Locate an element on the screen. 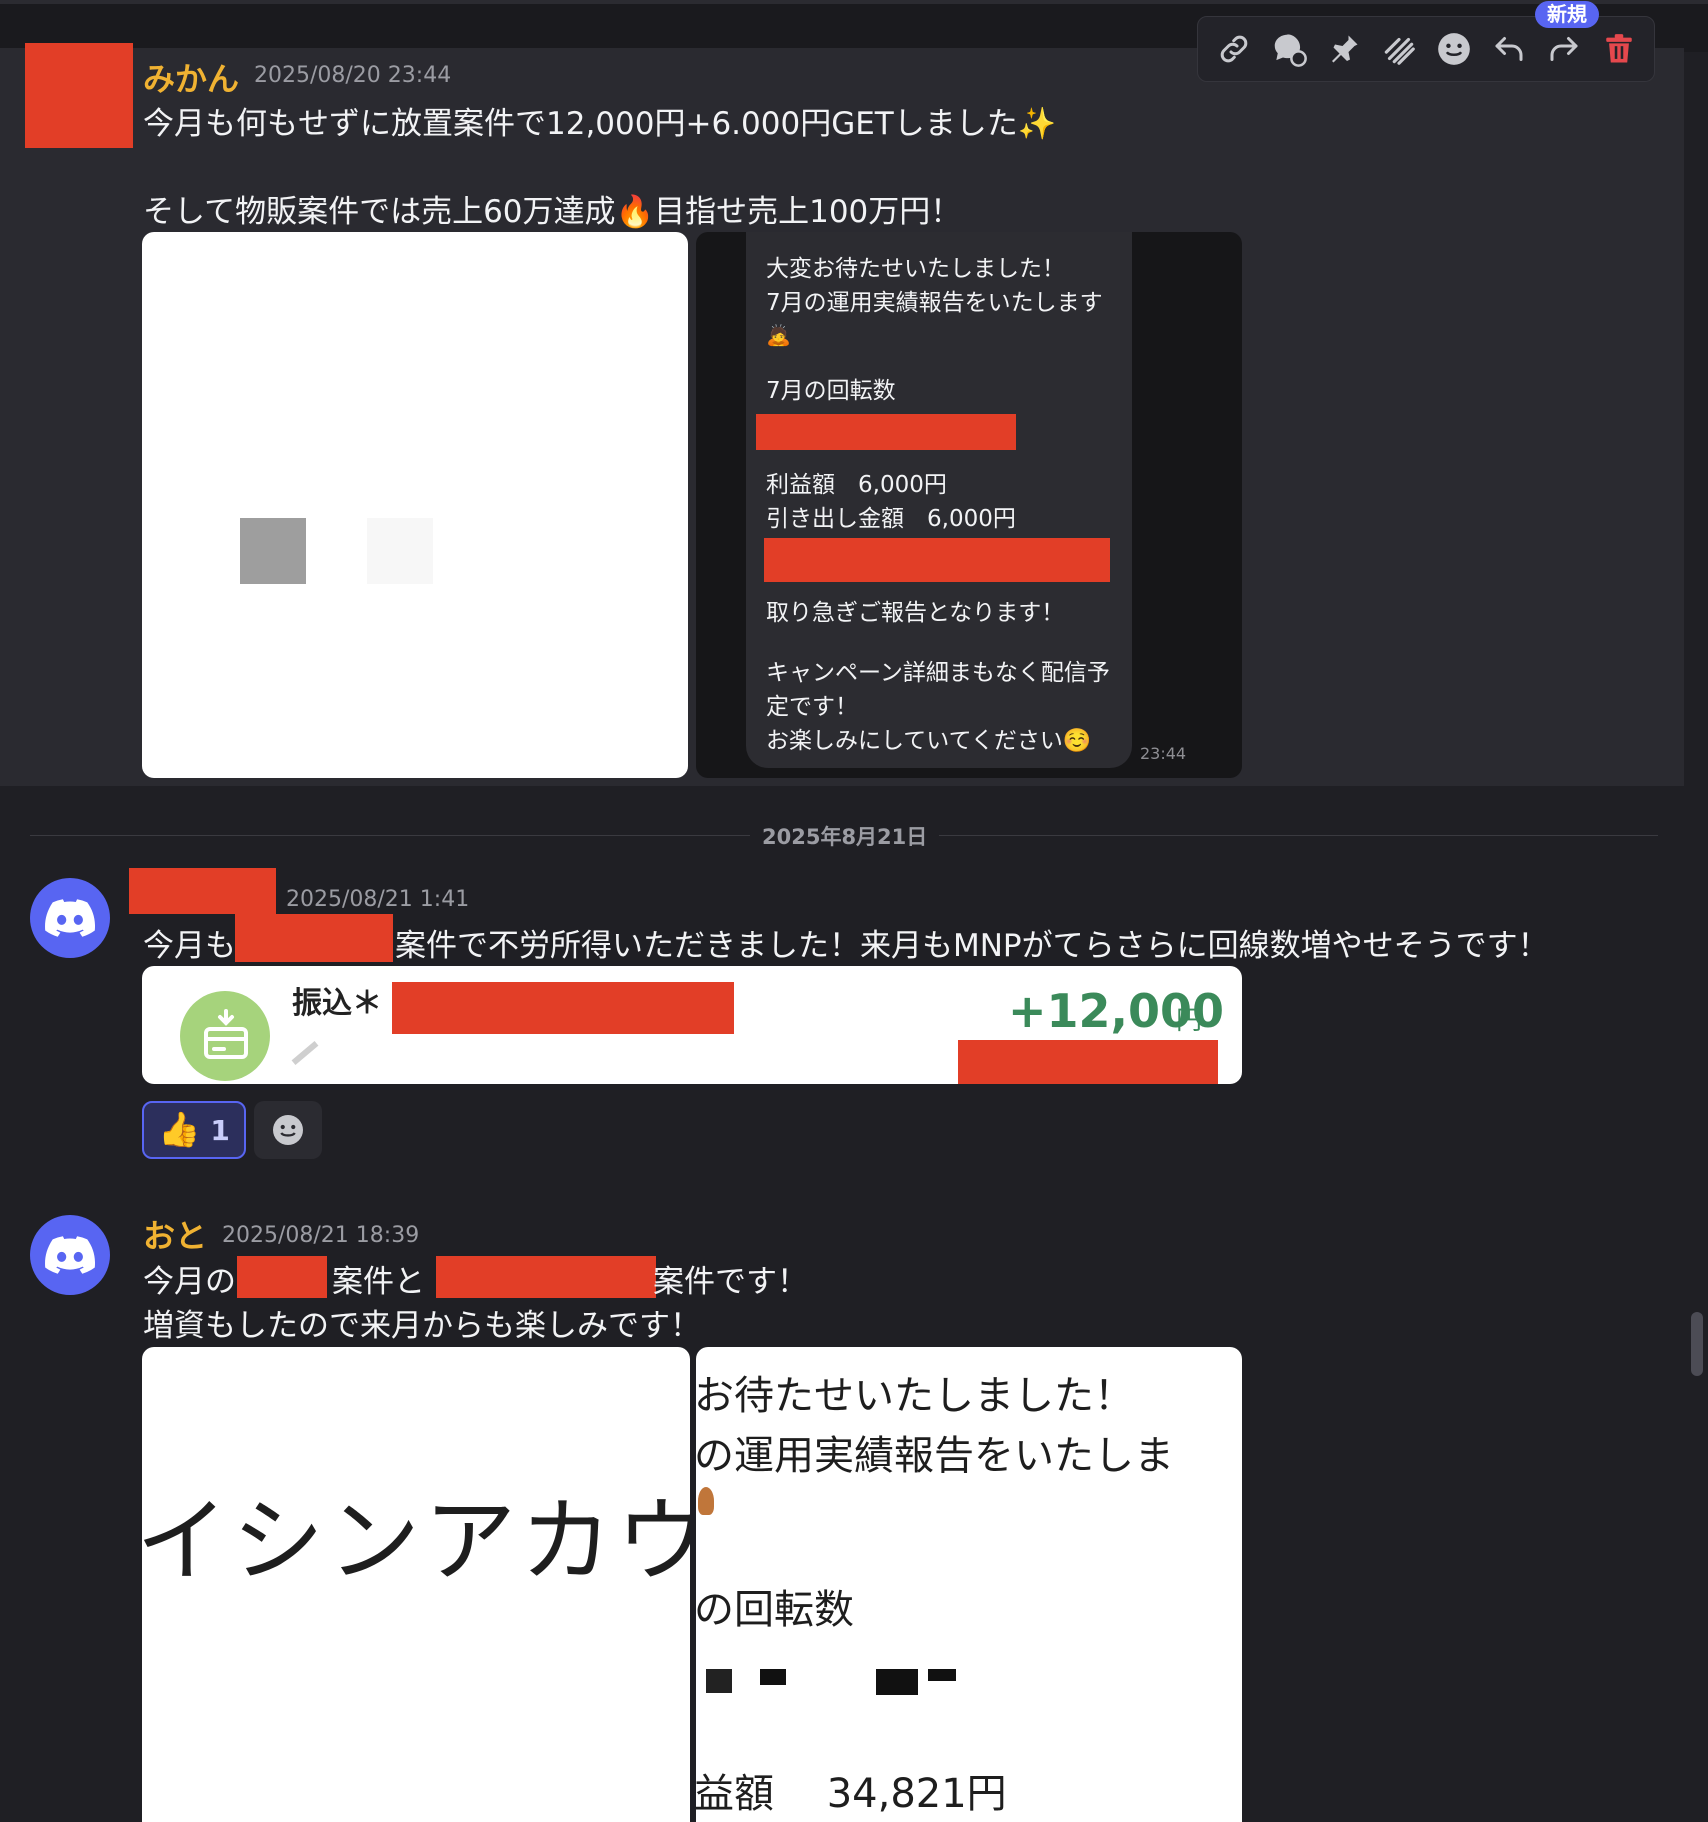 This screenshot has width=1708, height=1822. chat-text: 大変お待たせいたしました！ is located at coordinates (915, 269).